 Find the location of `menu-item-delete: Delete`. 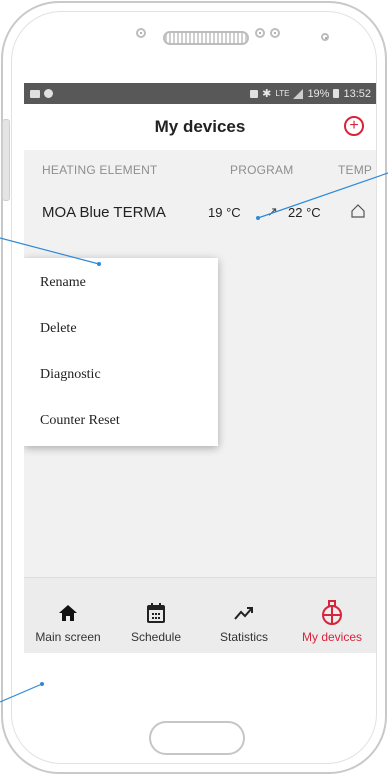

menu-item-delete: Delete is located at coordinates (121, 329).